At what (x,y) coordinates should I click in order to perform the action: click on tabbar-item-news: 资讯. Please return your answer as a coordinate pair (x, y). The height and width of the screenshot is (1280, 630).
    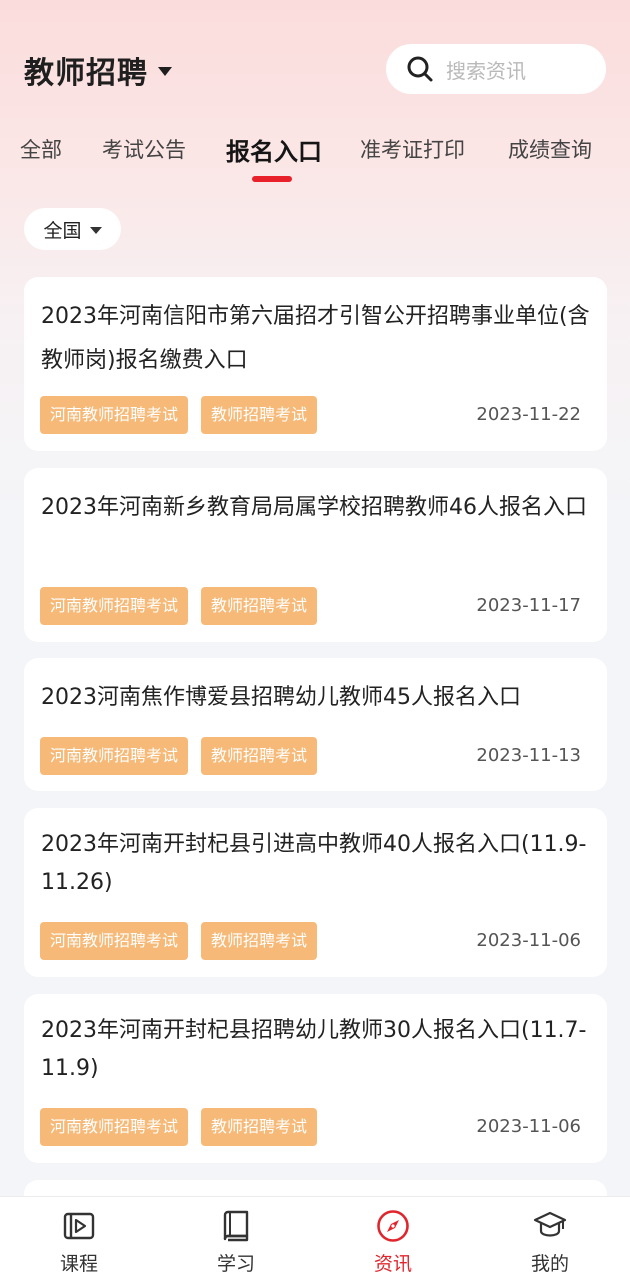
    Looking at the image, I should click on (393, 1238).